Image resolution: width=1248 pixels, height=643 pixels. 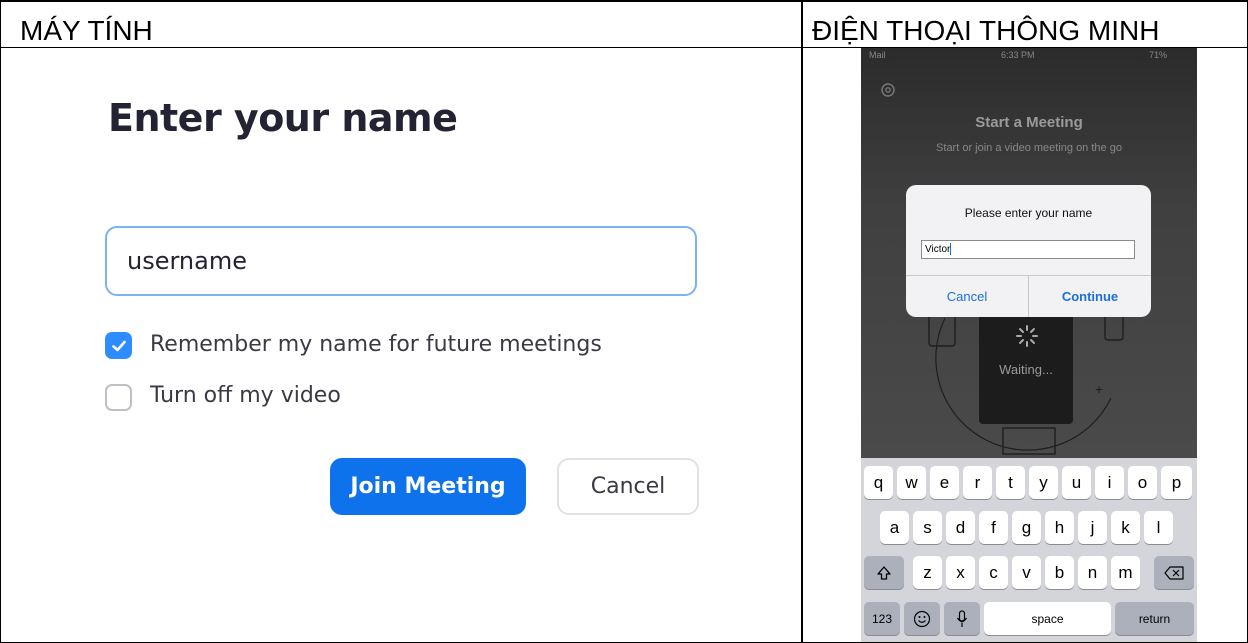 What do you see at coordinates (1076, 482) in the screenshot?
I see `key-u: u` at bounding box center [1076, 482].